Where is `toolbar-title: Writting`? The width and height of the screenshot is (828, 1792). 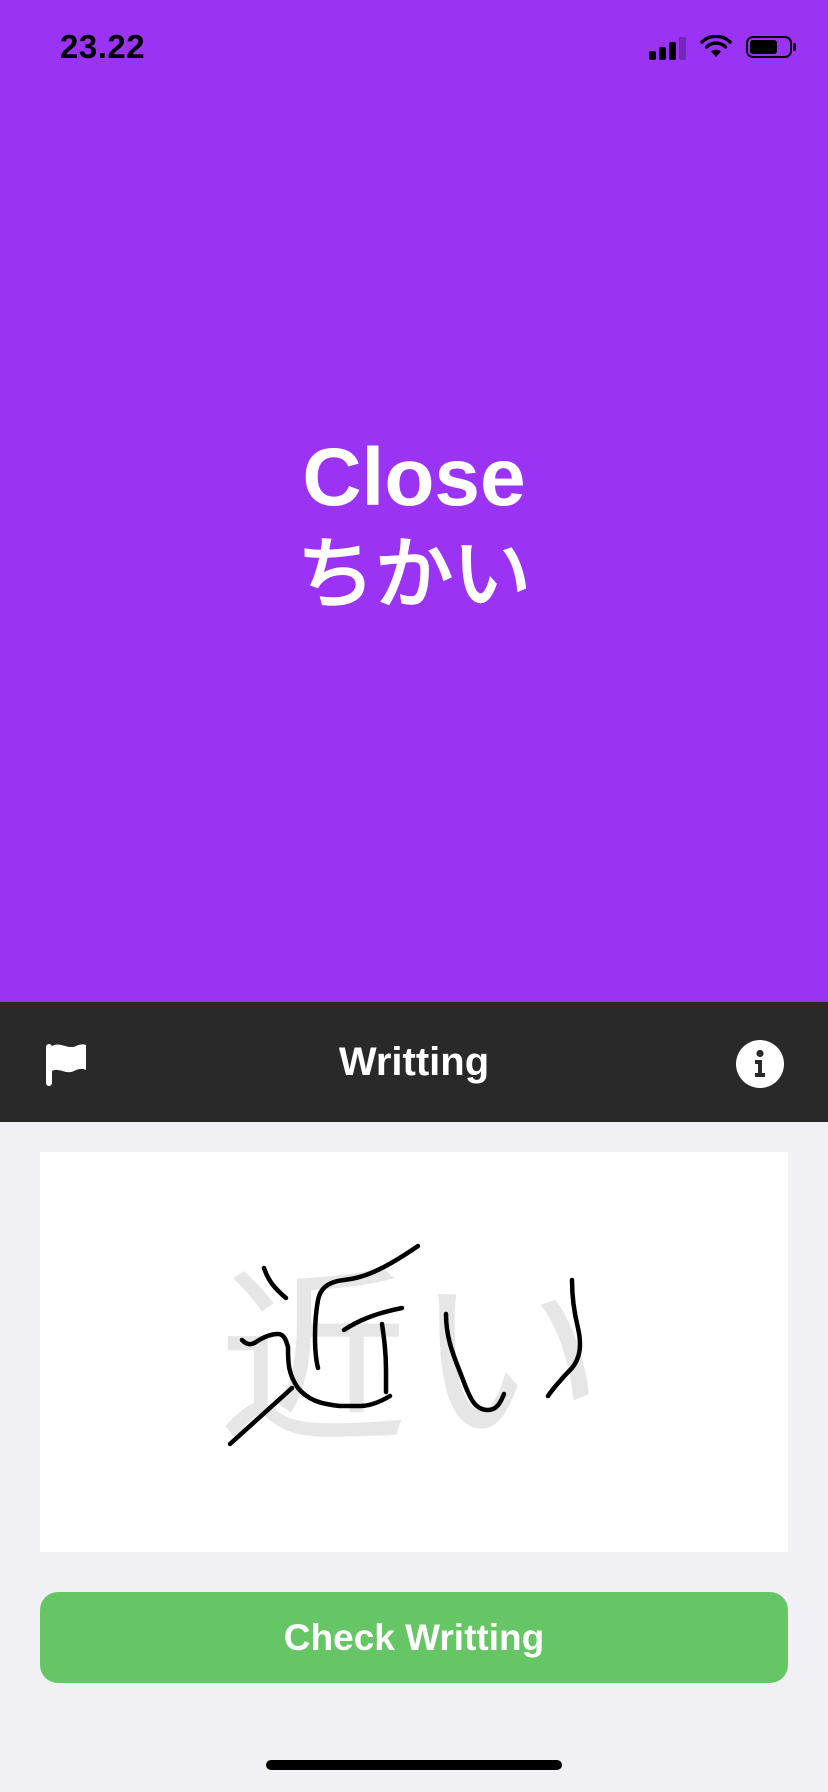
toolbar-title: Writting is located at coordinates (414, 1062).